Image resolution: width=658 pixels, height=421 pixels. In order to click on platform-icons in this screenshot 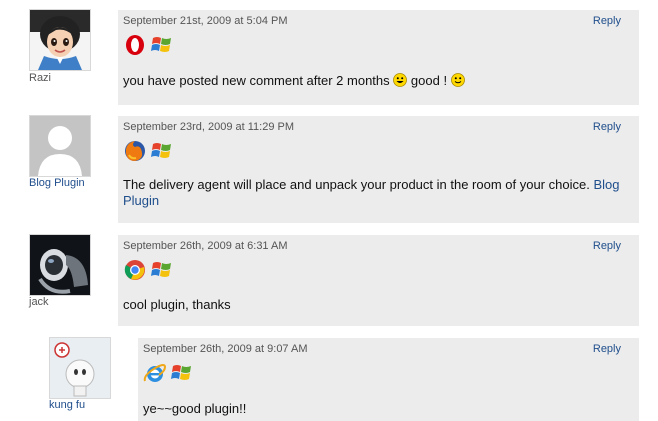, I will do `click(168, 373)`.